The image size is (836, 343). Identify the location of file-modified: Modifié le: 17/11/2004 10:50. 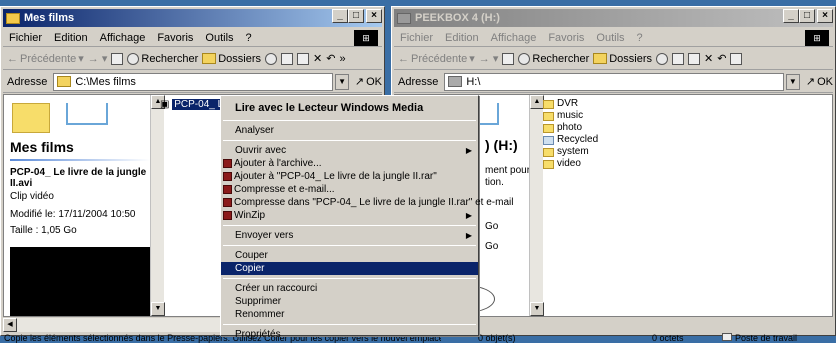
(73, 214).